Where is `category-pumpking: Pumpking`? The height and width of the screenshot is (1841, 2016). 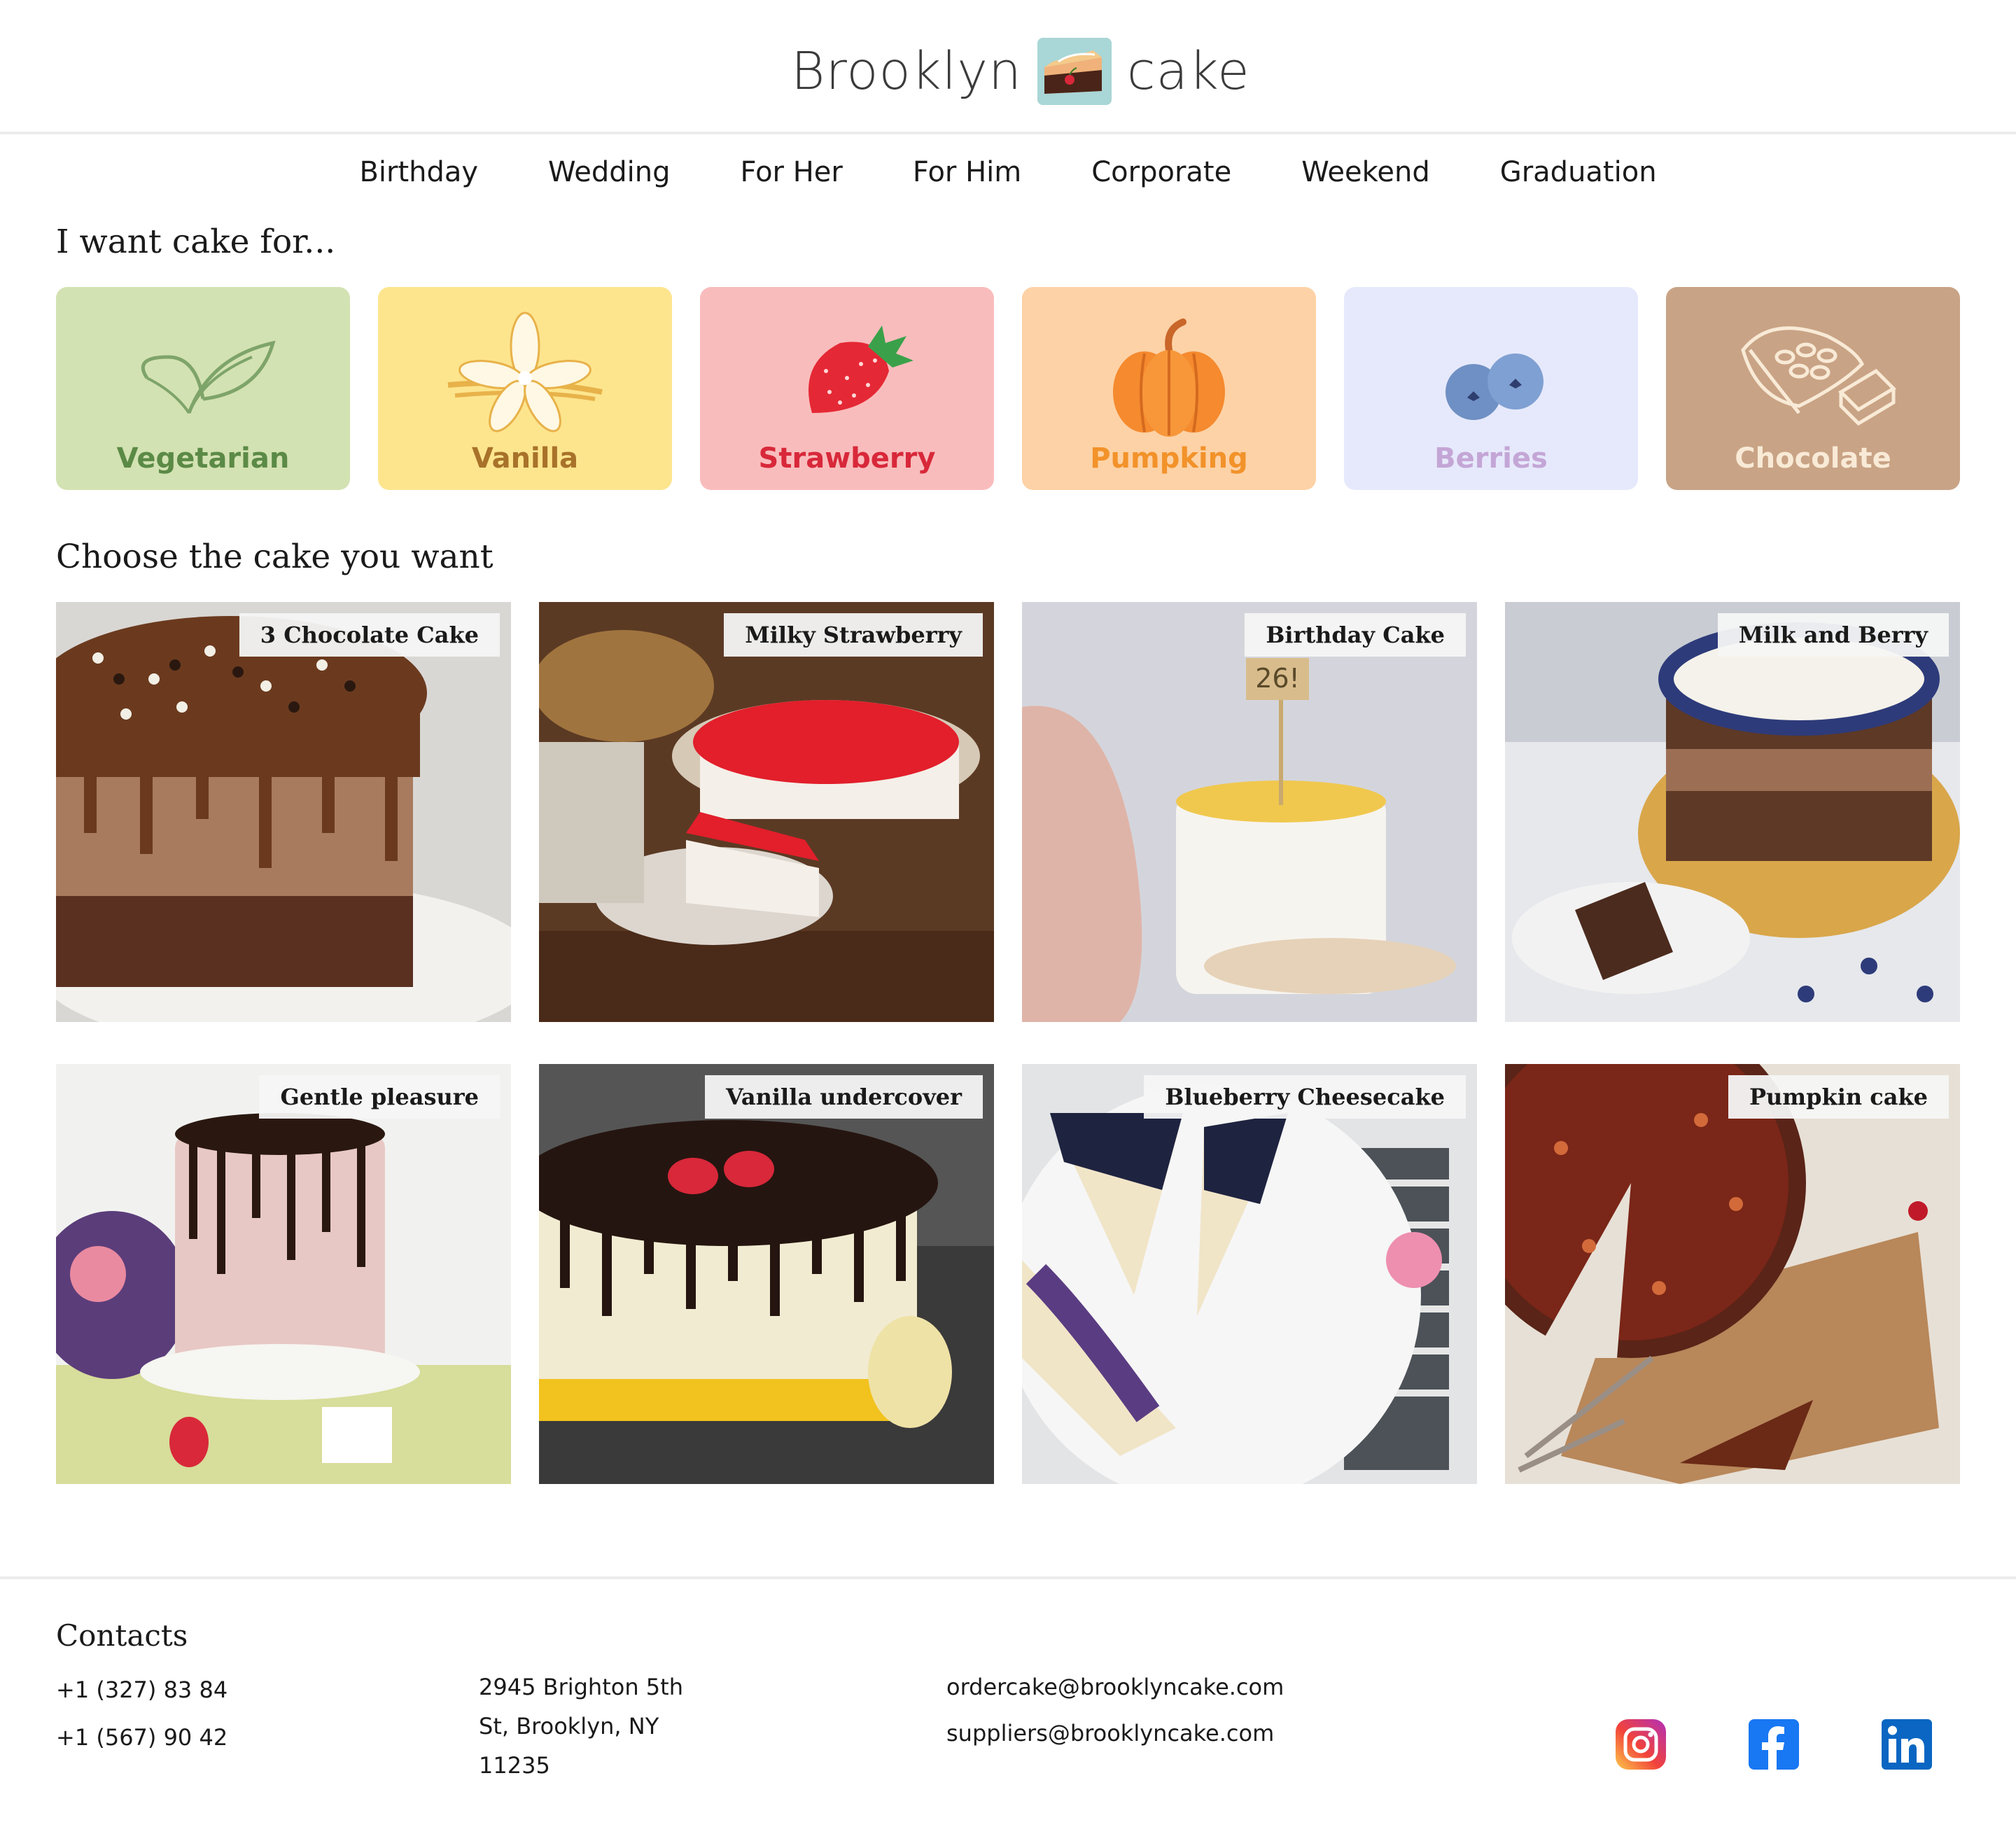
category-pumpking: Pumpking is located at coordinates (1169, 388).